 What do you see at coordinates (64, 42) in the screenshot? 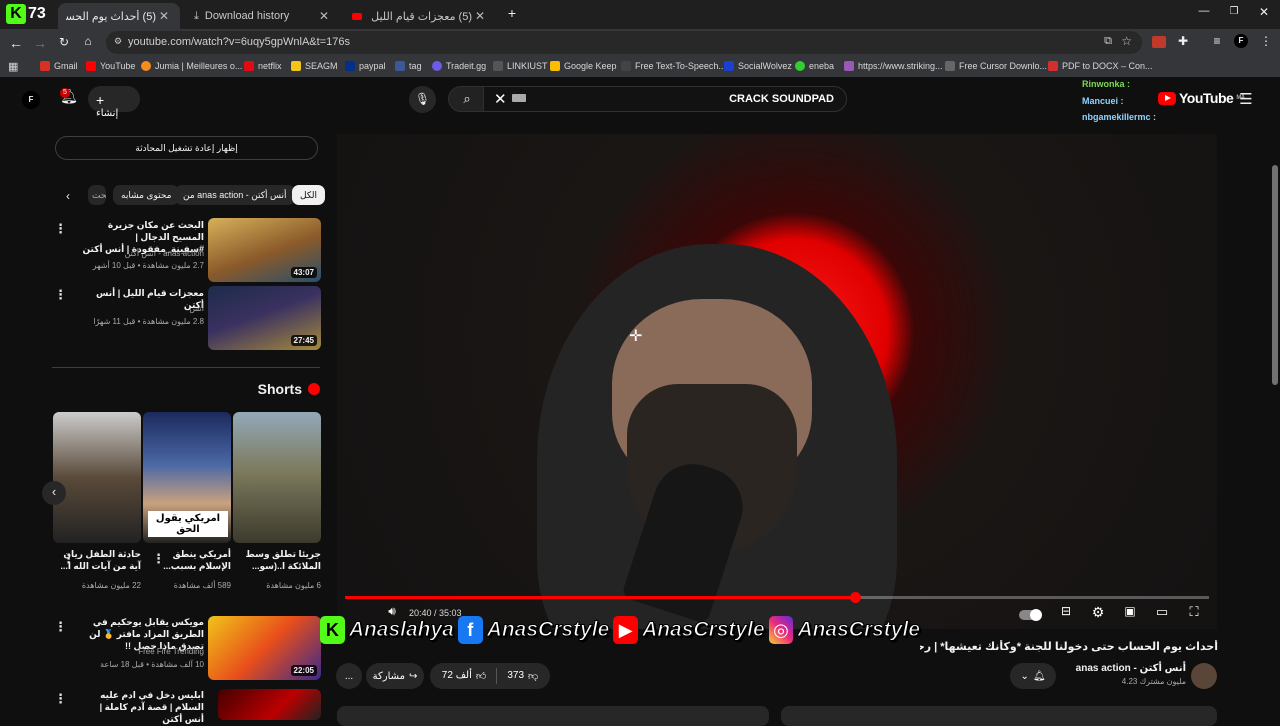
I see `reload-icon: ↻` at bounding box center [64, 42].